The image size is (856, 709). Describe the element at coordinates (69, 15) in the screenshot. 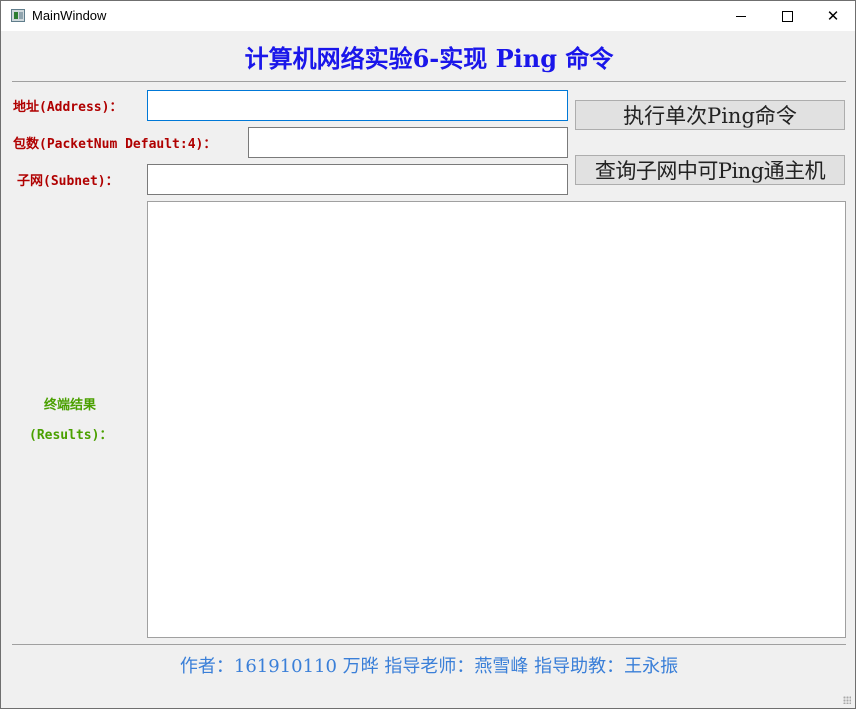

I see `window-title: MainWindow` at that location.